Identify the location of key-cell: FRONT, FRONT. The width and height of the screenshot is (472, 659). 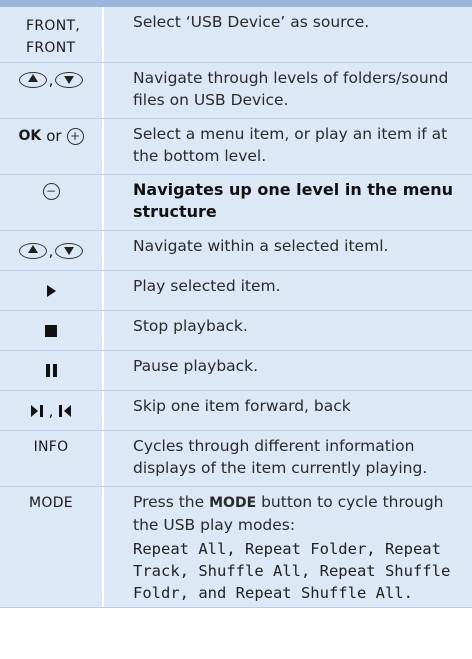
(51, 34).